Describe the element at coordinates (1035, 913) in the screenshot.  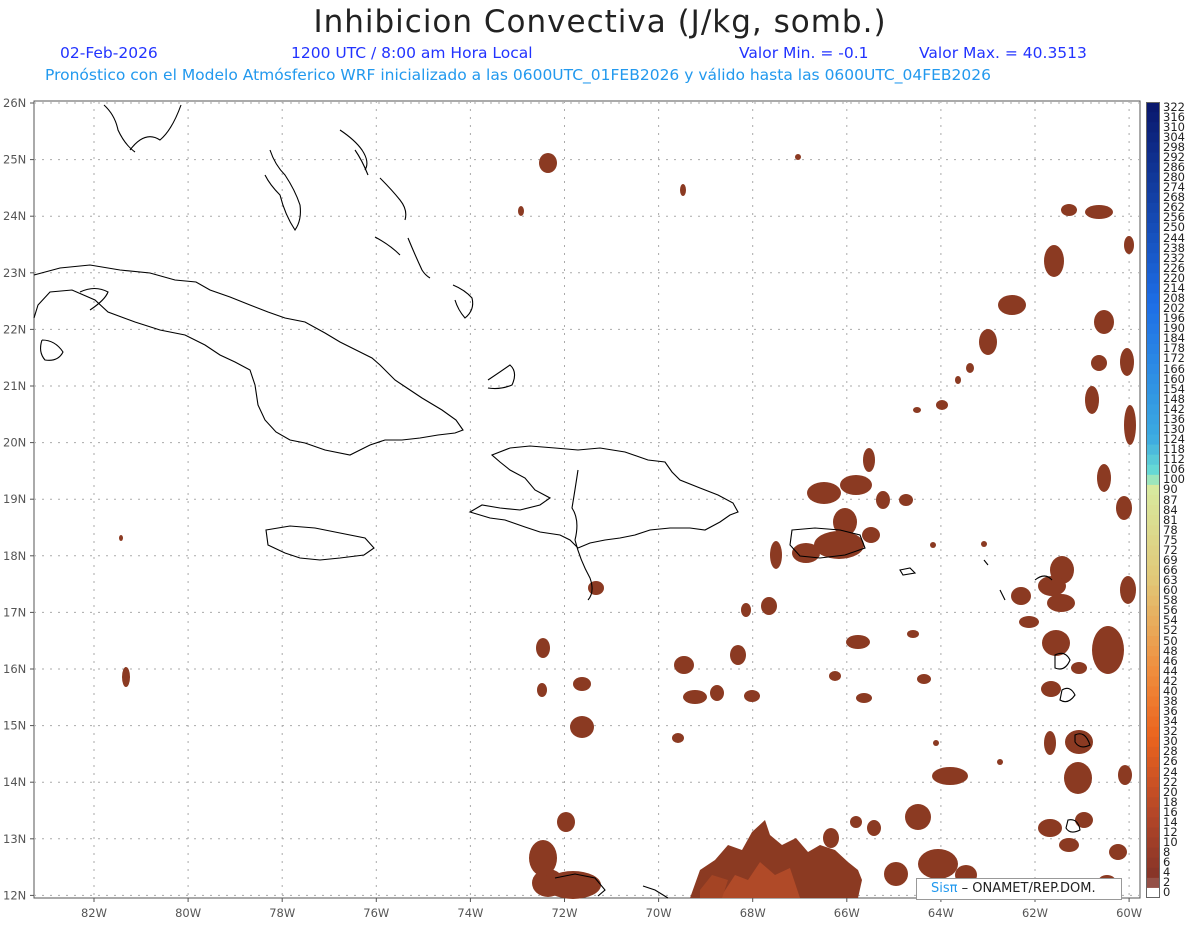
I see `lon-label: 62W` at that location.